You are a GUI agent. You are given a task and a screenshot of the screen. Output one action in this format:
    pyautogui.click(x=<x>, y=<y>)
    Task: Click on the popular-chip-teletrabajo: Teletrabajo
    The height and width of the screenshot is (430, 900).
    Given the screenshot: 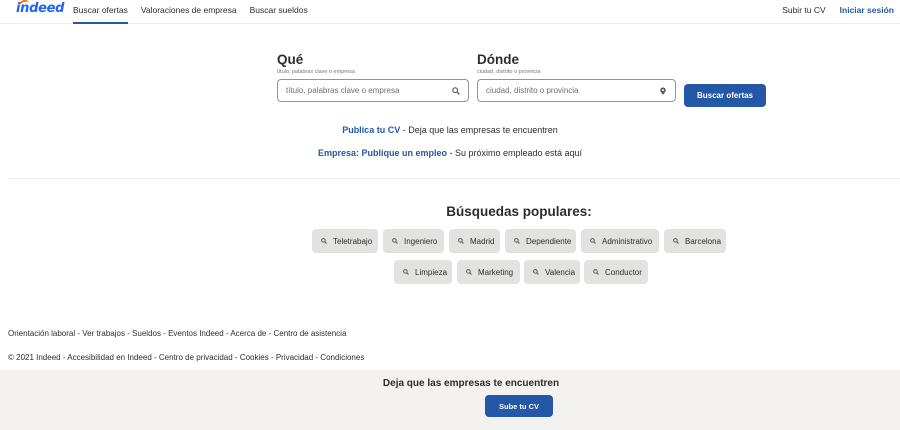 What is the action you would take?
    pyautogui.click(x=345, y=241)
    